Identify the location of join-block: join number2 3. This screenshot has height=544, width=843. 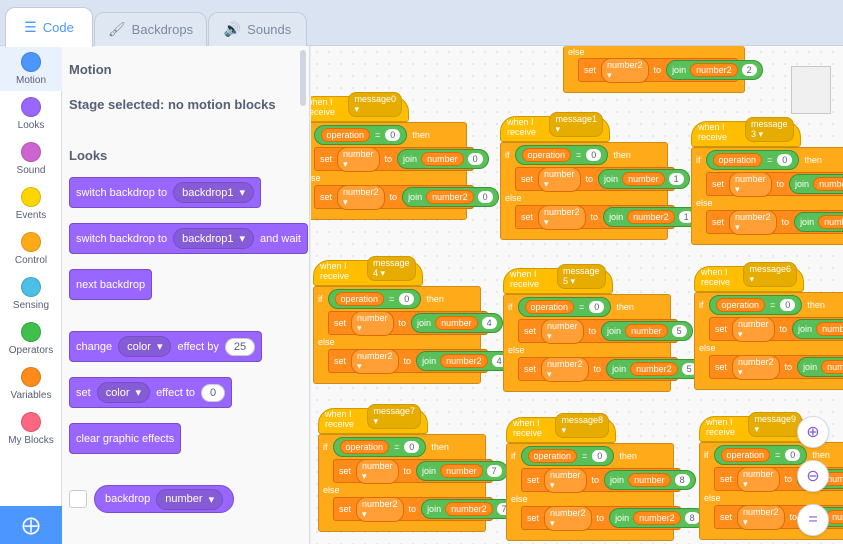
(818, 222).